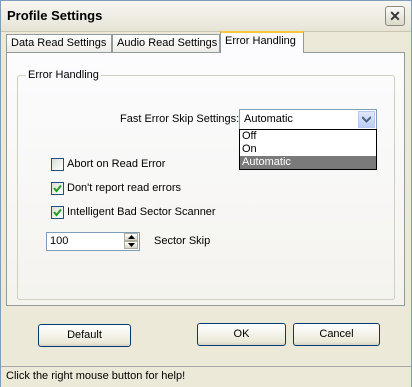 The image size is (412, 387). What do you see at coordinates (55, 15) in the screenshot?
I see `window-title: Profile Settings` at bounding box center [55, 15].